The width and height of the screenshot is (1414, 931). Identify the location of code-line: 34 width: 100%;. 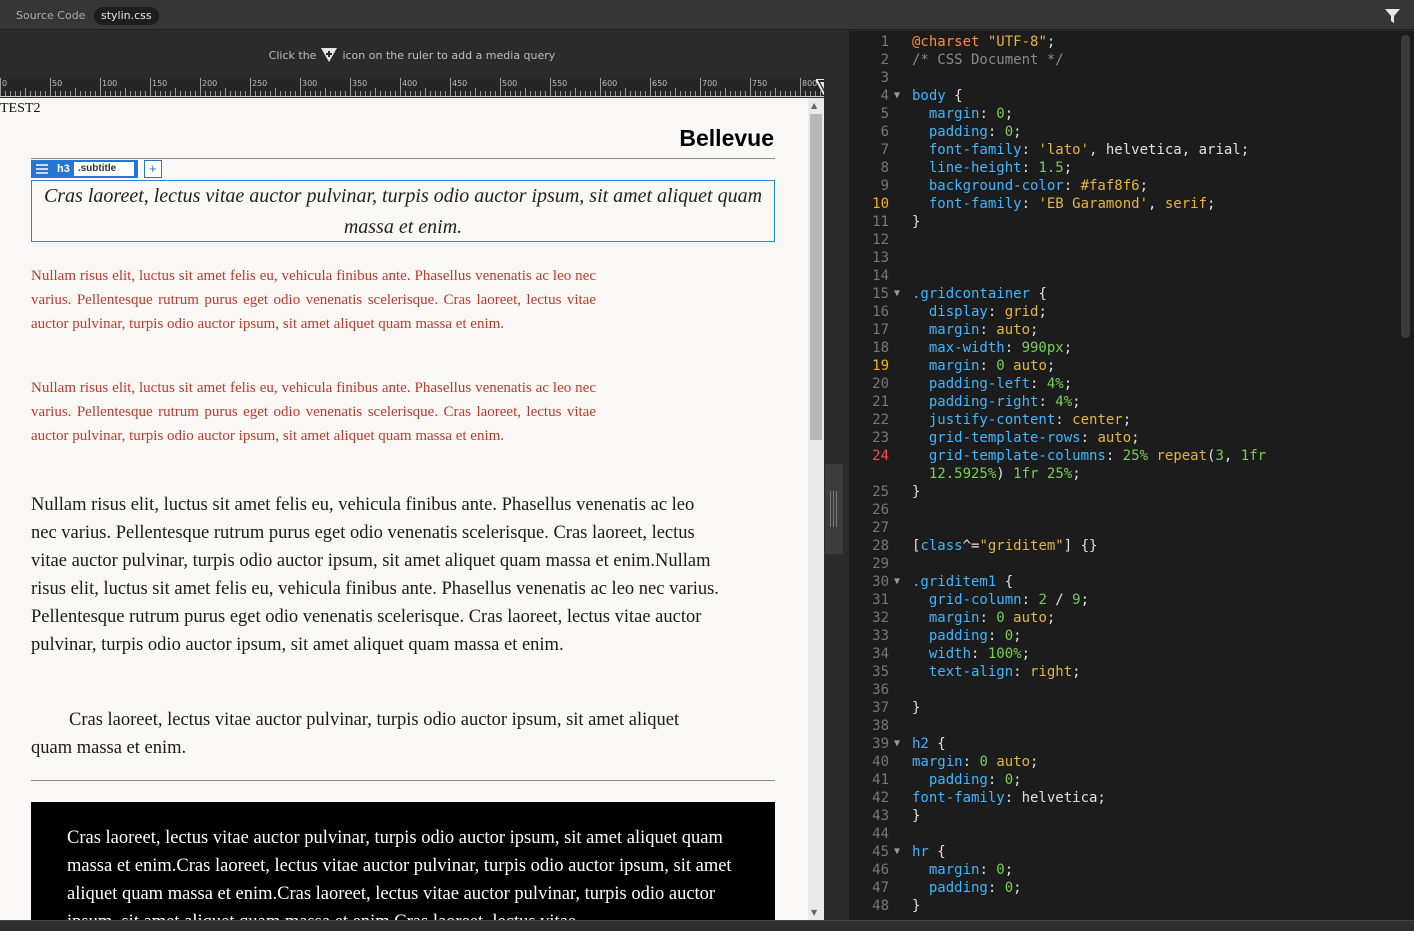
(1131, 654).